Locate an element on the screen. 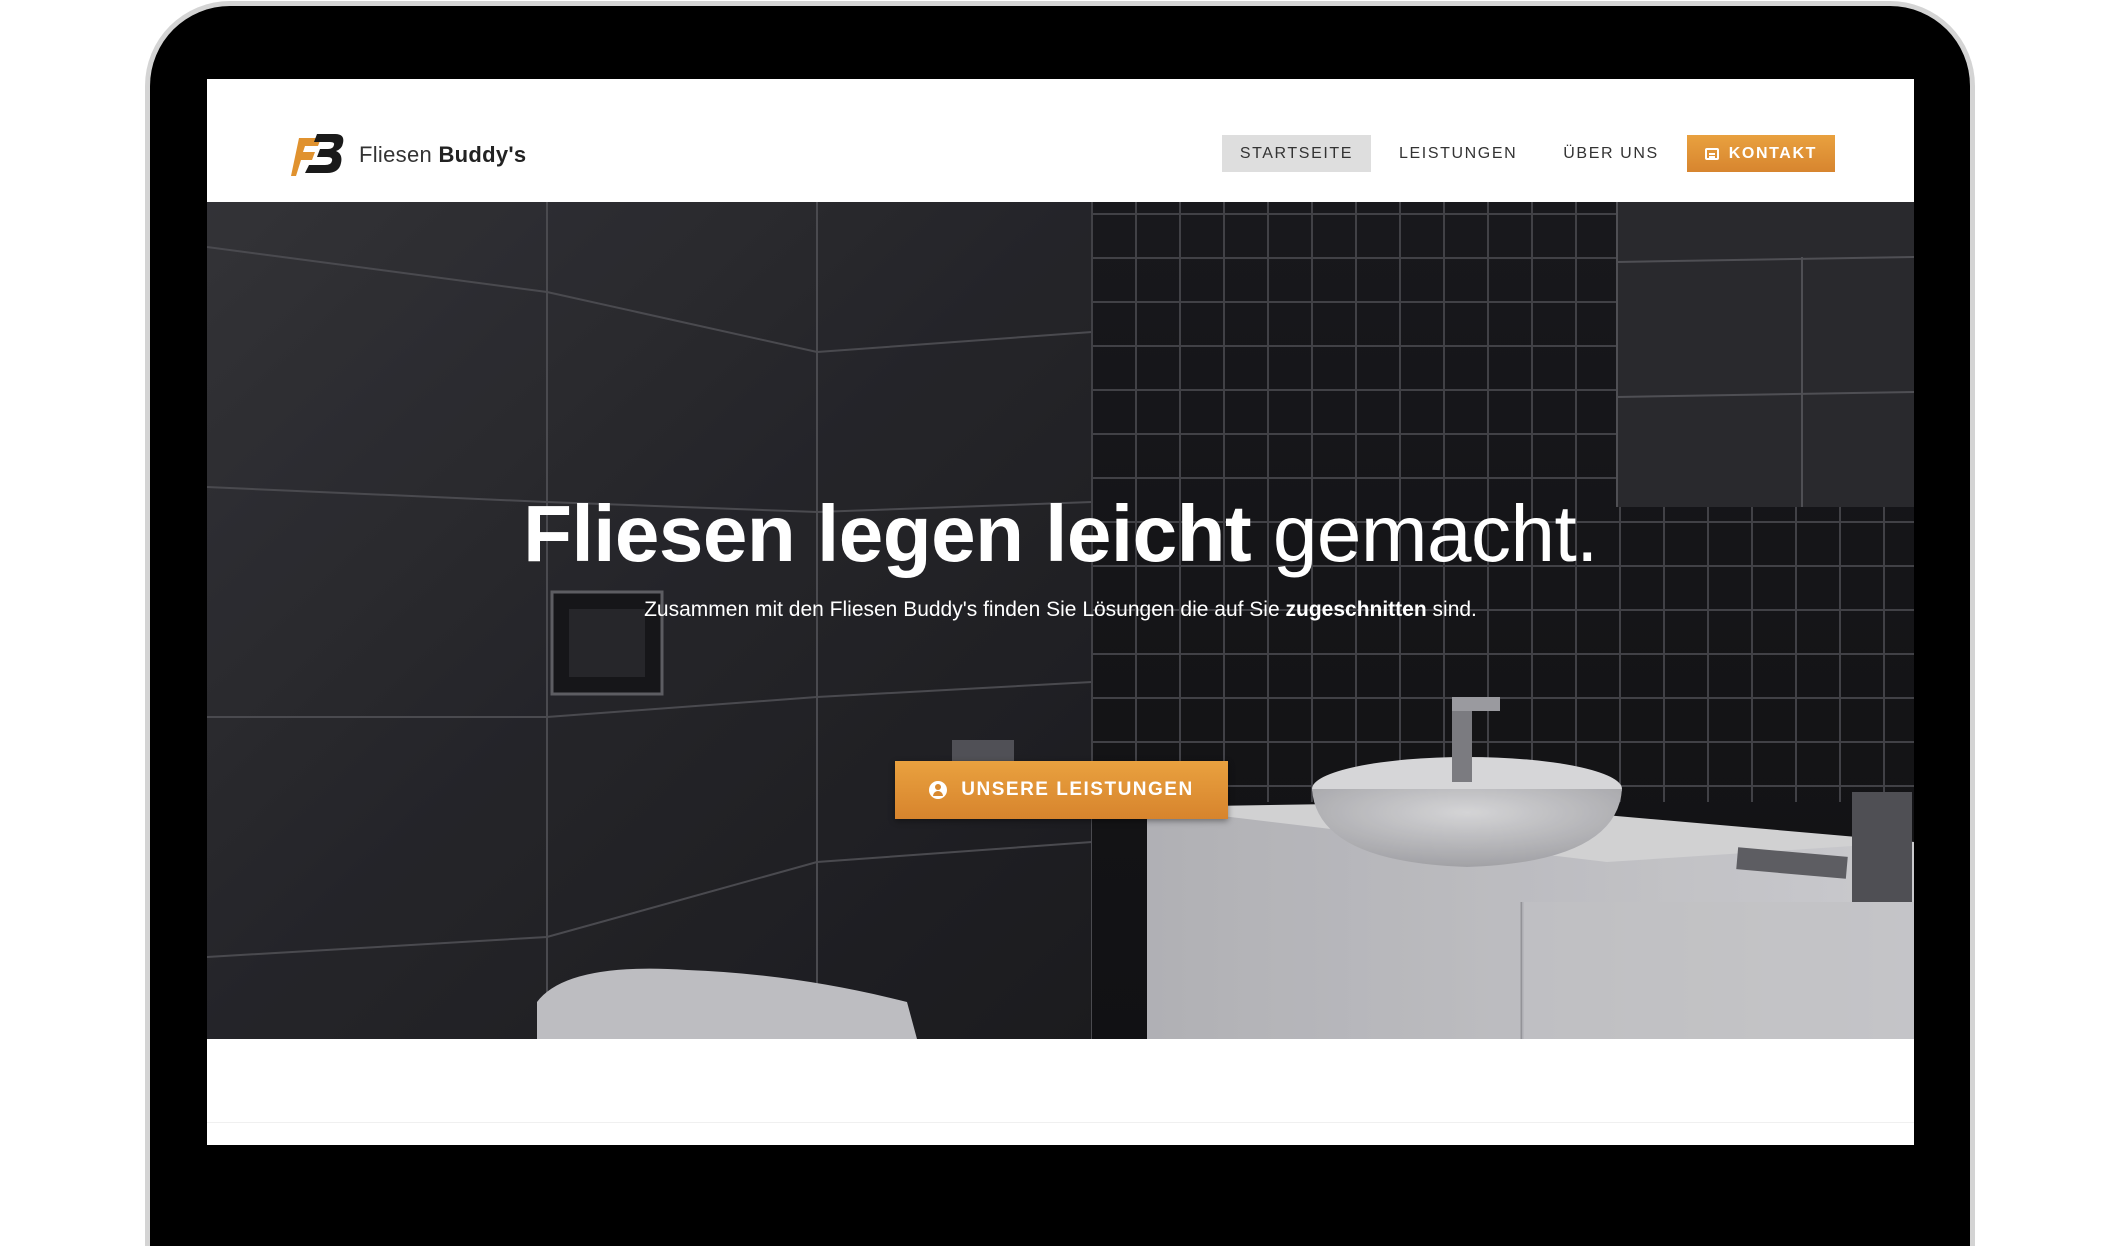 Image resolution: width=2120 pixels, height=1246 pixels. section-divider is located at coordinates (1060, 1122).